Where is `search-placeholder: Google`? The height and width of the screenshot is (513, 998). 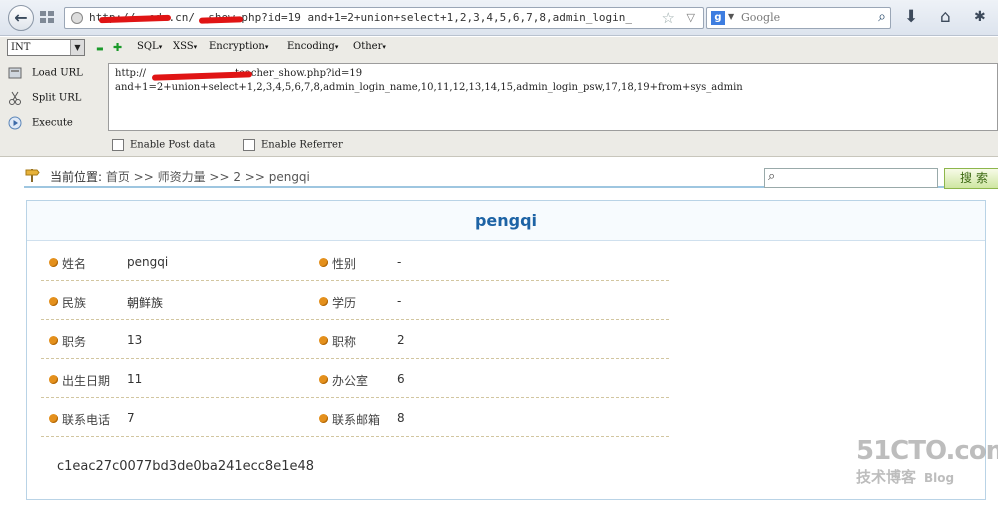 search-placeholder: Google is located at coordinates (760, 17).